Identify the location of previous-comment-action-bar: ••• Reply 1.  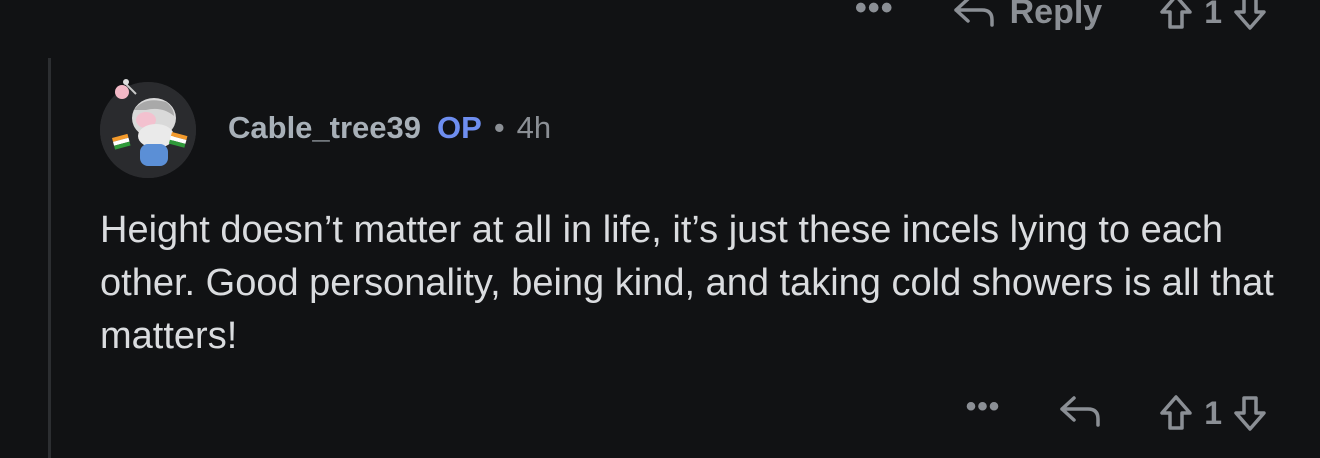
(1061, 19).